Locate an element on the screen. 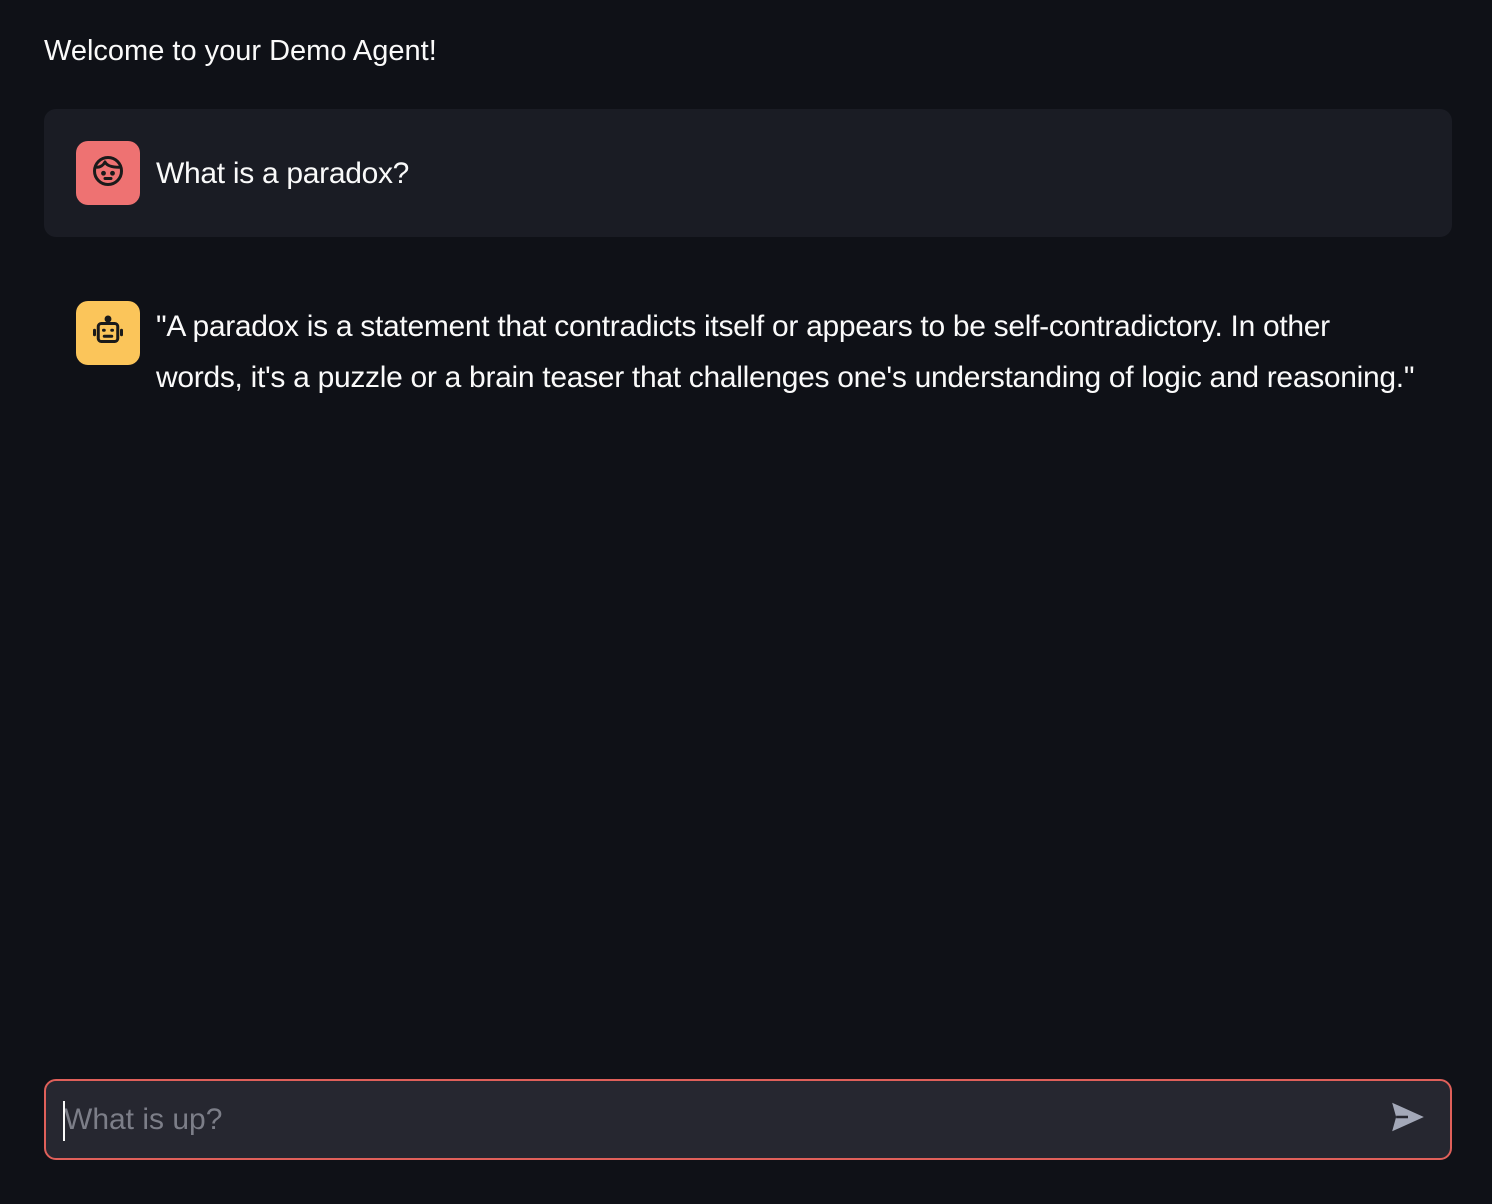 The image size is (1492, 1204). assistant-avatar is located at coordinates (108, 333).